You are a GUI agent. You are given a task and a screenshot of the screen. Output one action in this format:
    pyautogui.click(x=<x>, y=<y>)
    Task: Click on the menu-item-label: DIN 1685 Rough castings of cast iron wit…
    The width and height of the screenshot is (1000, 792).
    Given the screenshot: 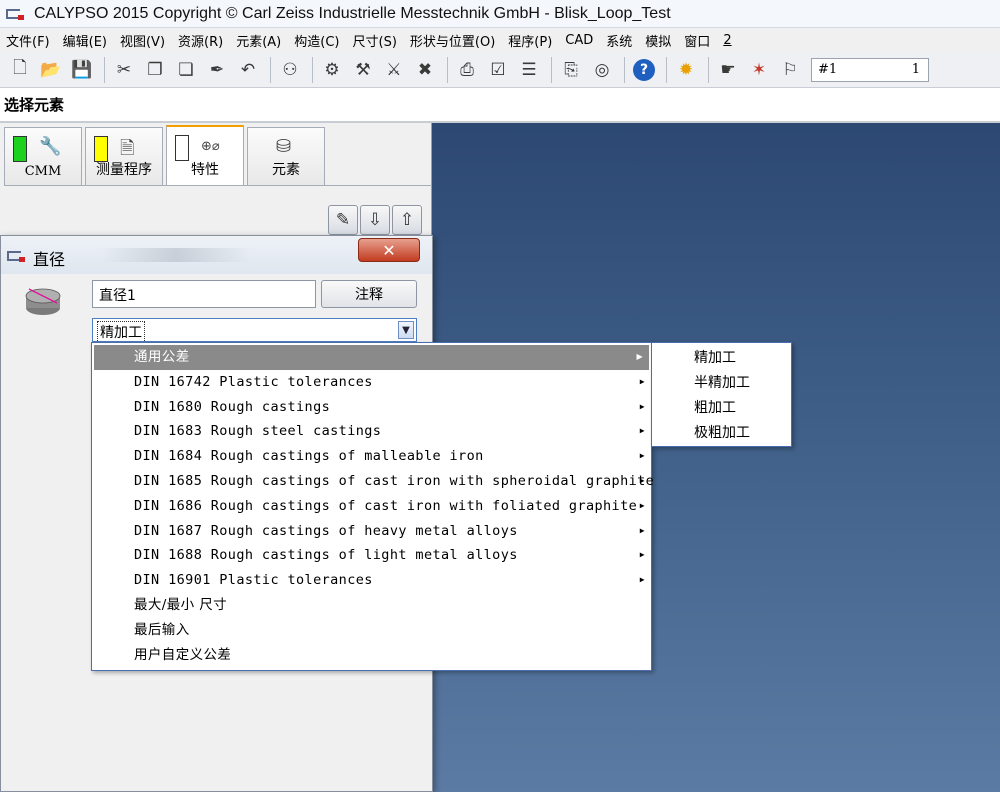 What is the action you would take?
    pyautogui.click(x=394, y=480)
    